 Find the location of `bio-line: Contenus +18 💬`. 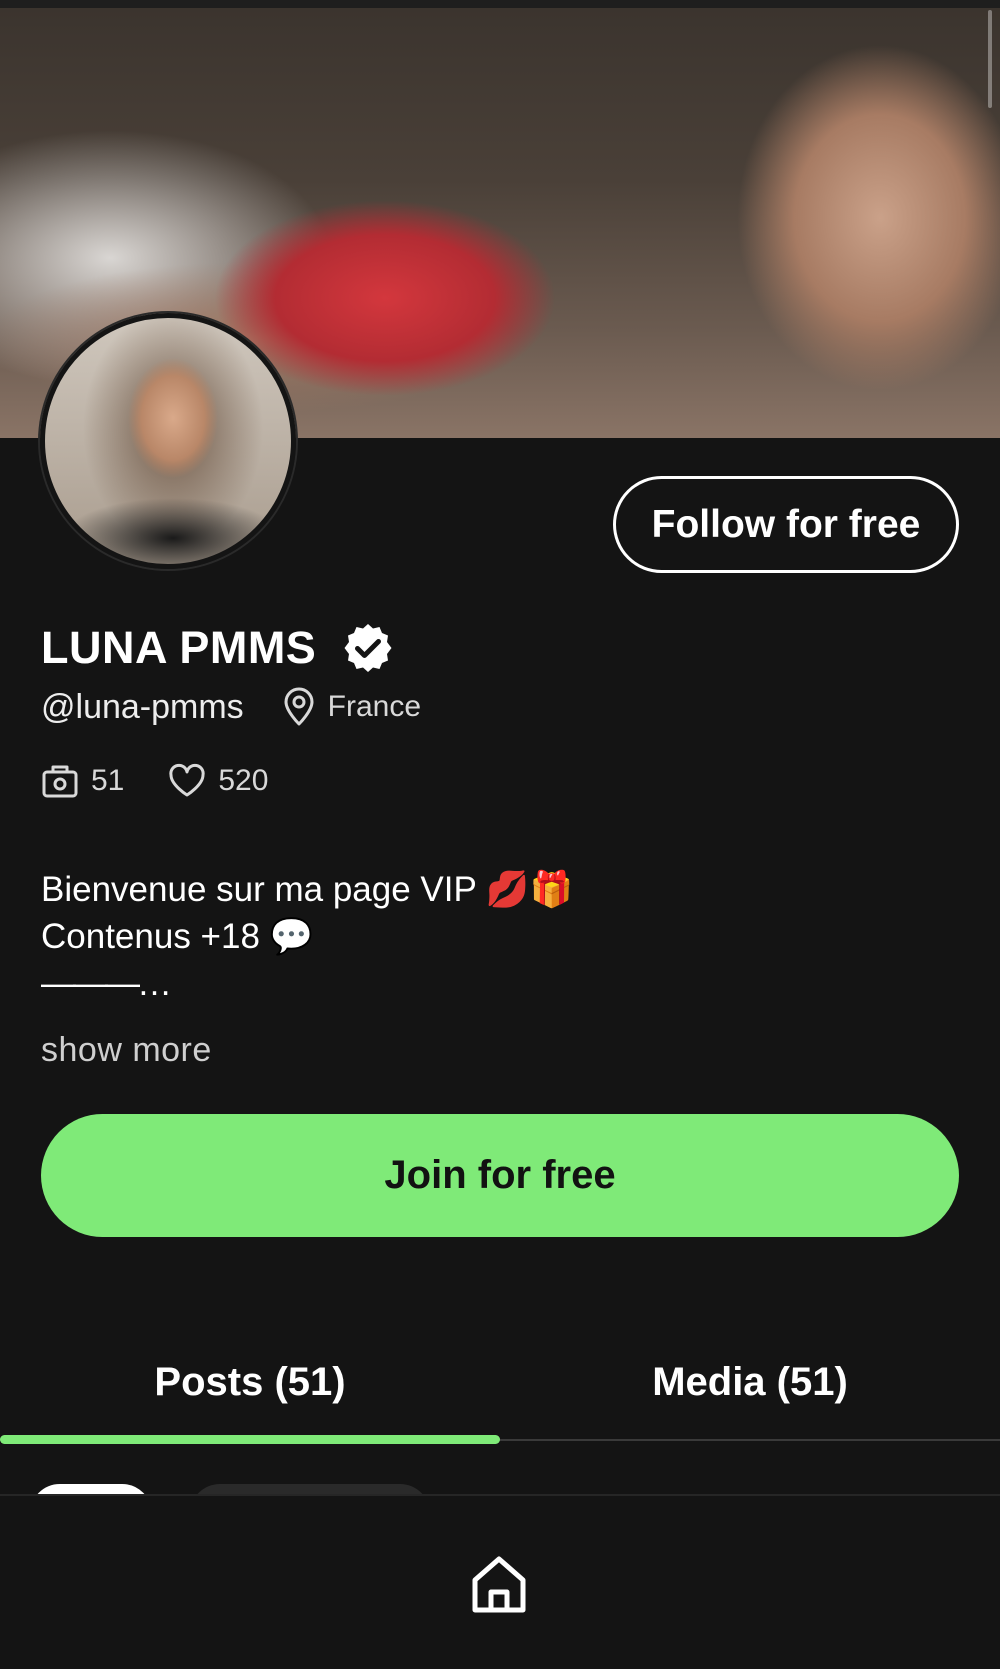

bio-line: Contenus +18 💬 is located at coordinates (177, 936).